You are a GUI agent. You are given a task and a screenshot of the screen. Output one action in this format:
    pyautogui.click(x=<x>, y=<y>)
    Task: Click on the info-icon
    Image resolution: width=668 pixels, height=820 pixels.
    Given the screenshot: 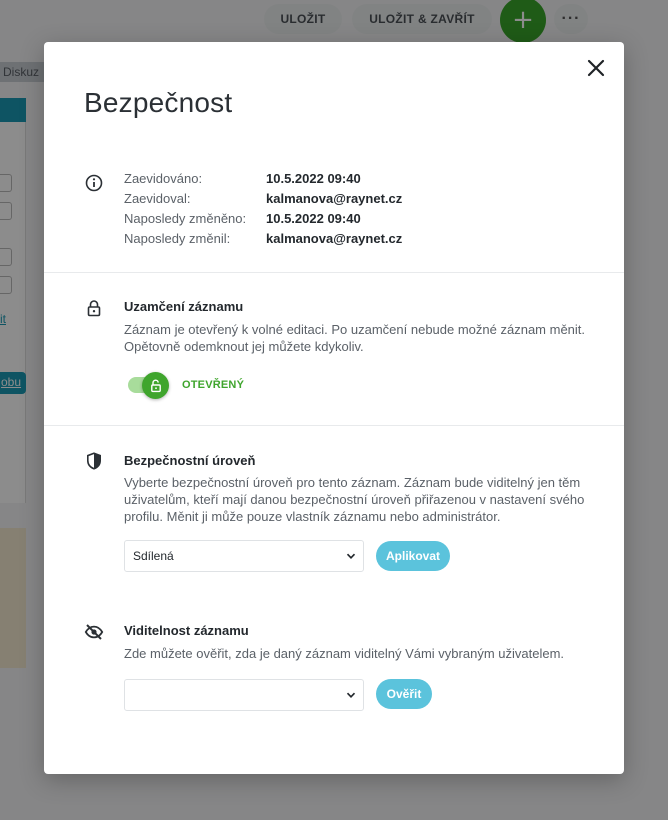 What is the action you would take?
    pyautogui.click(x=94, y=183)
    